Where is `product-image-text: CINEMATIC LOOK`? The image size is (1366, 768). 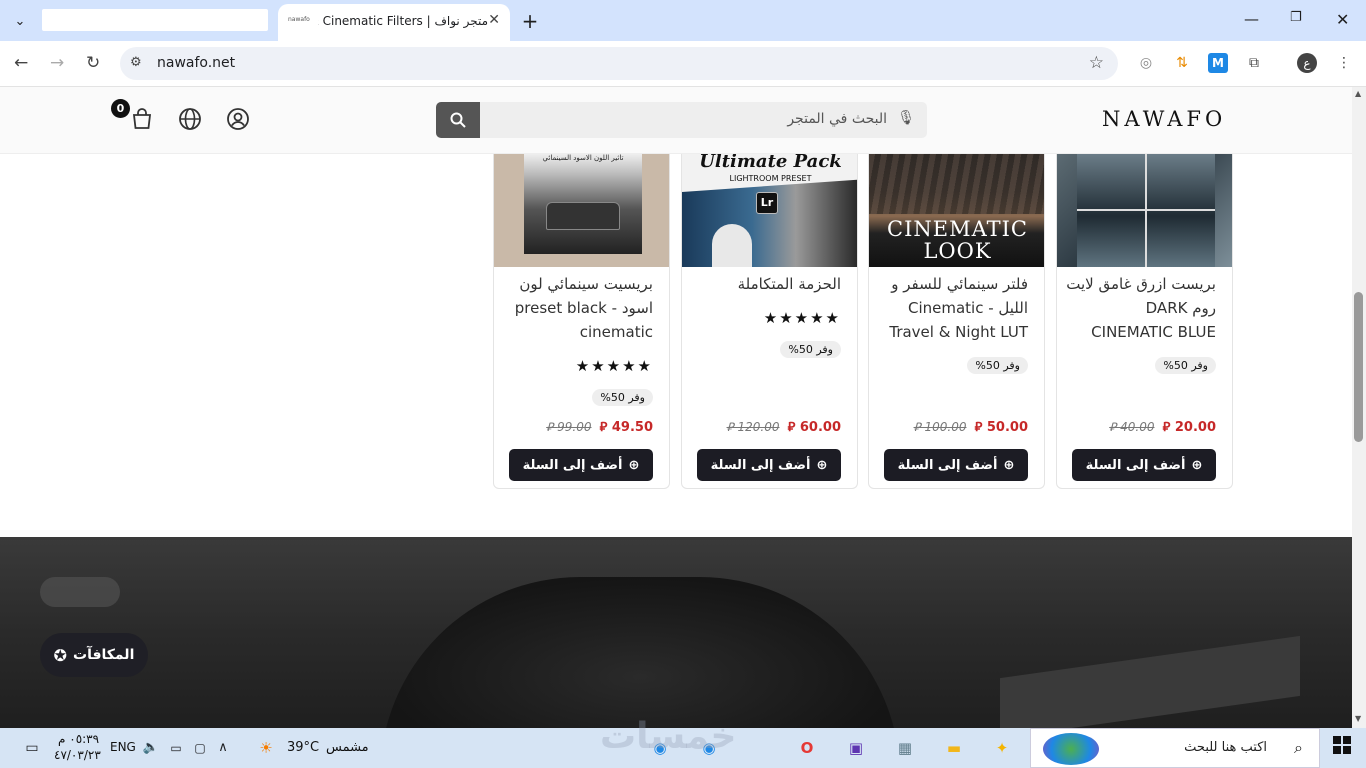
product-image-text: CINEMATIC LOOK is located at coordinates (957, 240).